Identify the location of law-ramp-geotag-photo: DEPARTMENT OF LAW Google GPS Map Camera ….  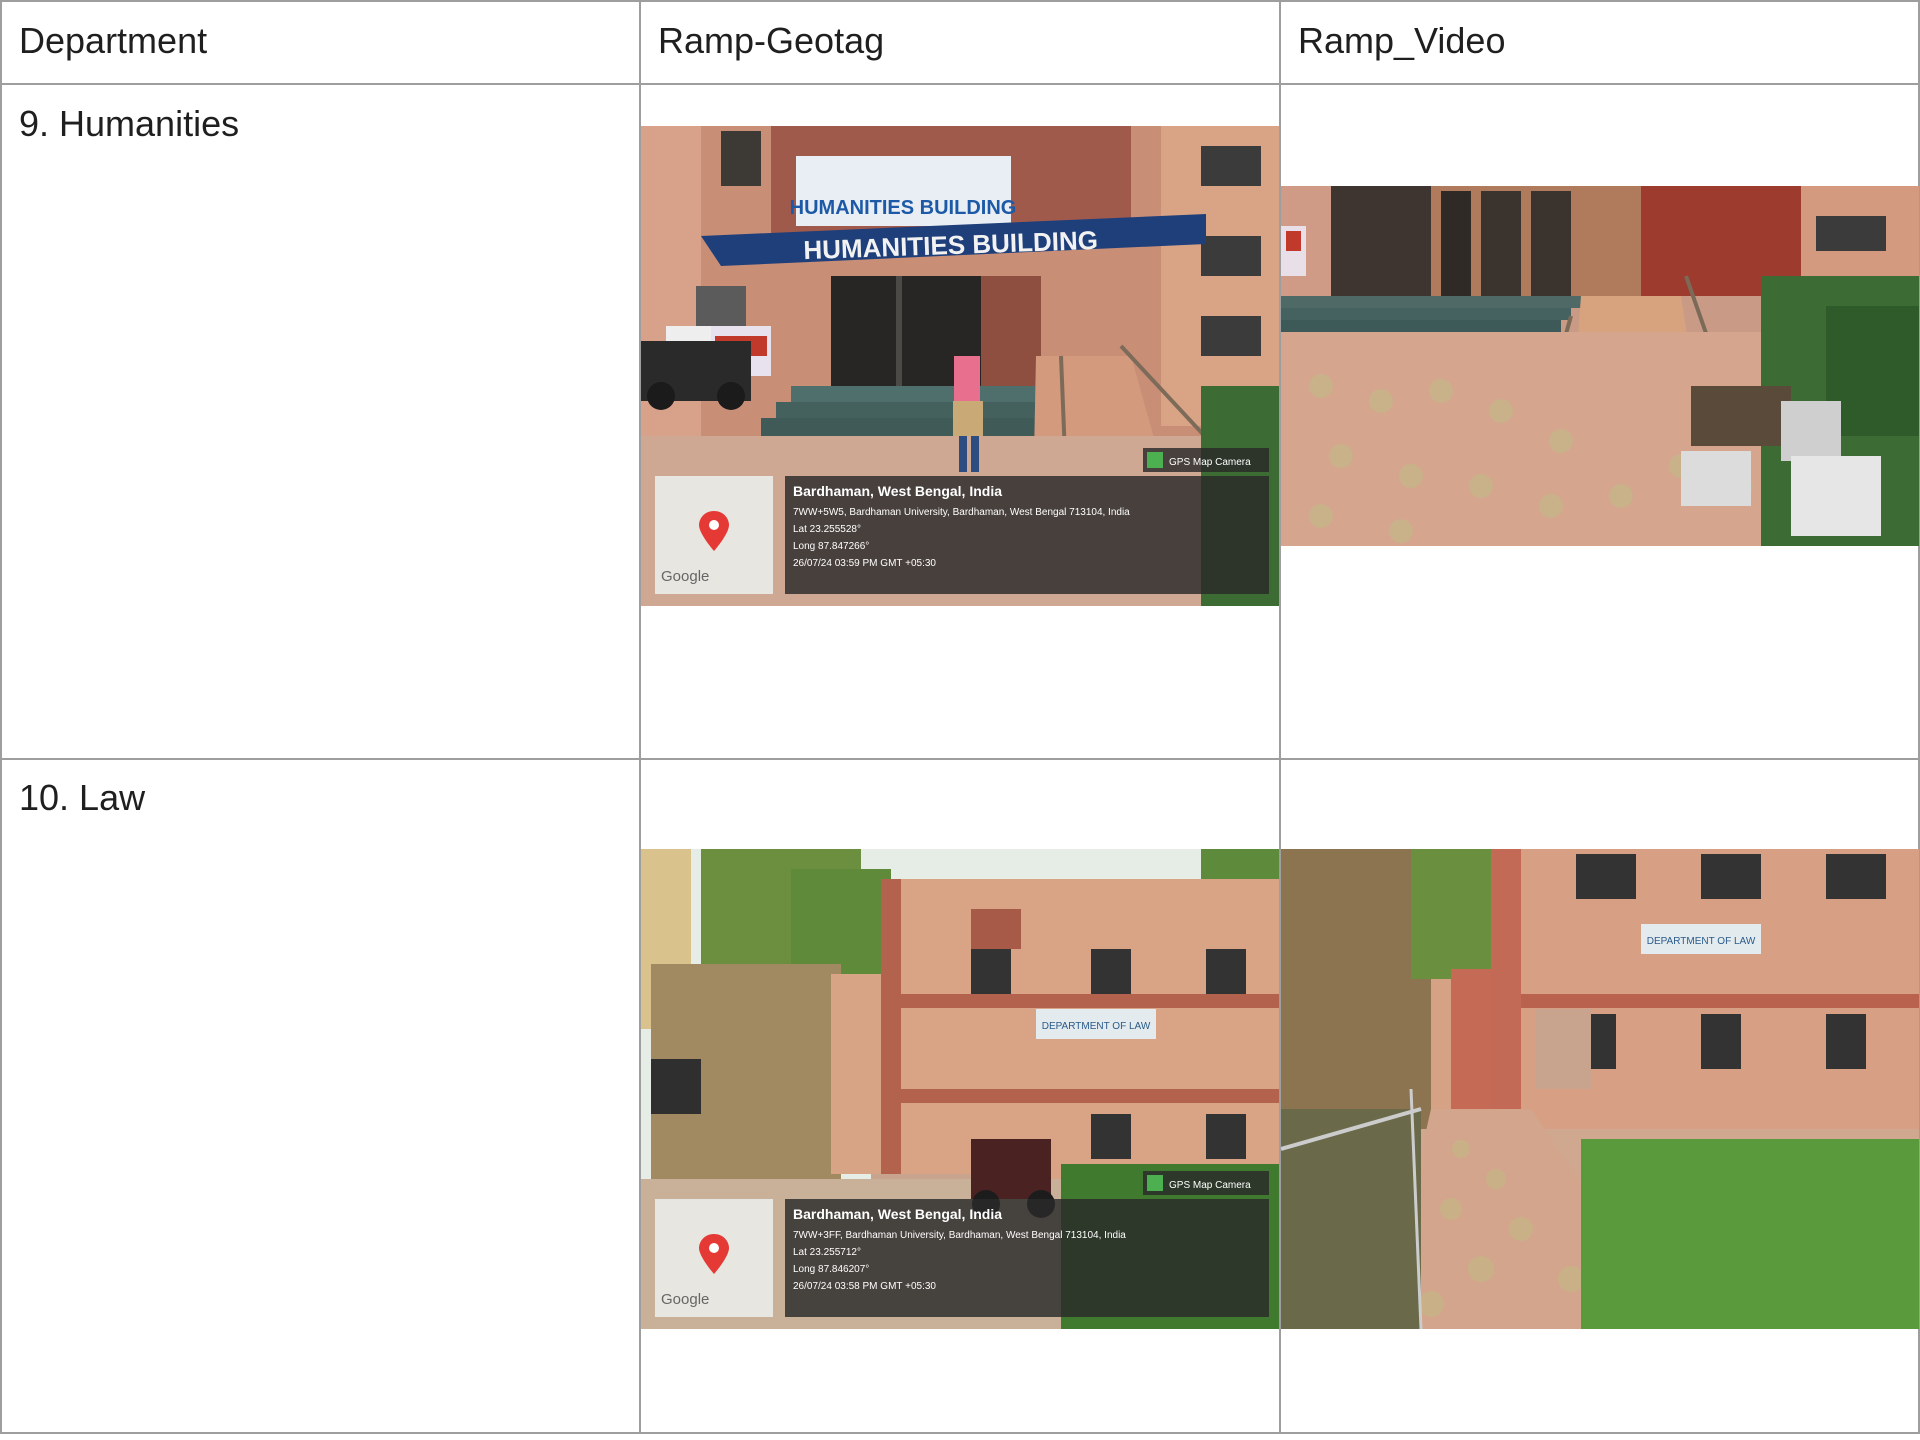
(960, 1089).